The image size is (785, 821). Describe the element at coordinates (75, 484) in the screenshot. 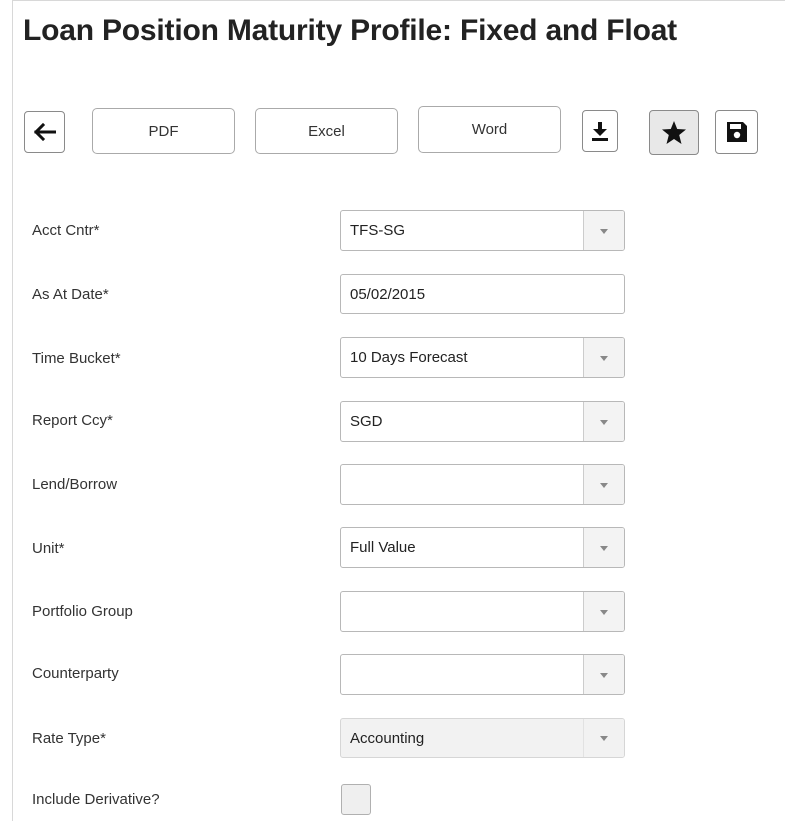

I see `lend-borrow-label: Lend/Borrow` at that location.